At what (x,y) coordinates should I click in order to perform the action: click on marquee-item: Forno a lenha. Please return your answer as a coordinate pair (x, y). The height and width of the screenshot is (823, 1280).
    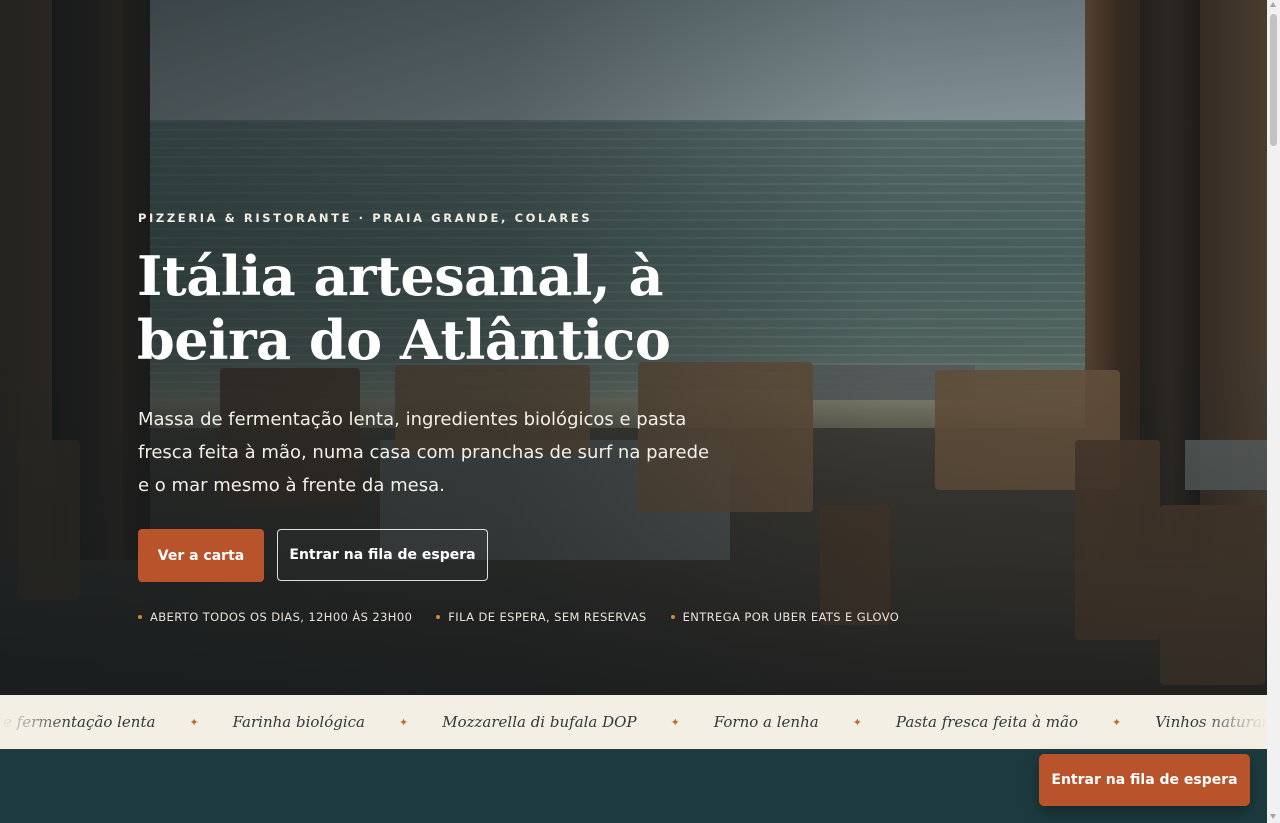
    Looking at the image, I should click on (766, 722).